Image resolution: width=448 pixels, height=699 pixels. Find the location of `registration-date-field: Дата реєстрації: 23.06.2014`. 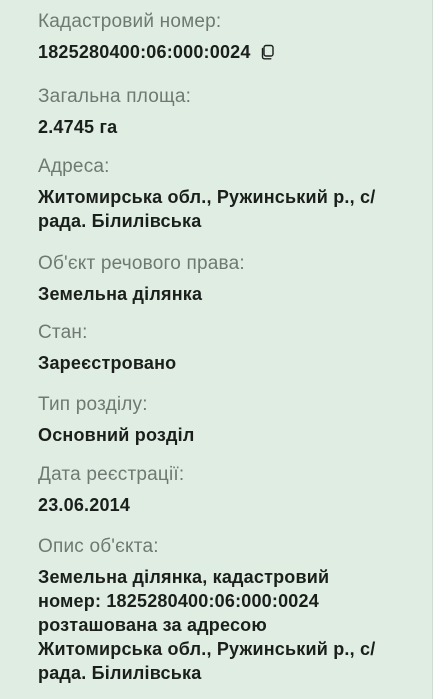

registration-date-field: Дата реєстрації: 23.06.2014 is located at coordinates (228, 490).